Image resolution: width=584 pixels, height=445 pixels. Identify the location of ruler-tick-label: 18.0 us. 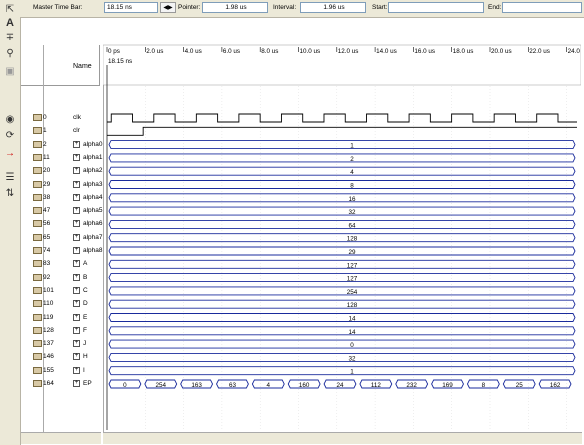
(463, 51).